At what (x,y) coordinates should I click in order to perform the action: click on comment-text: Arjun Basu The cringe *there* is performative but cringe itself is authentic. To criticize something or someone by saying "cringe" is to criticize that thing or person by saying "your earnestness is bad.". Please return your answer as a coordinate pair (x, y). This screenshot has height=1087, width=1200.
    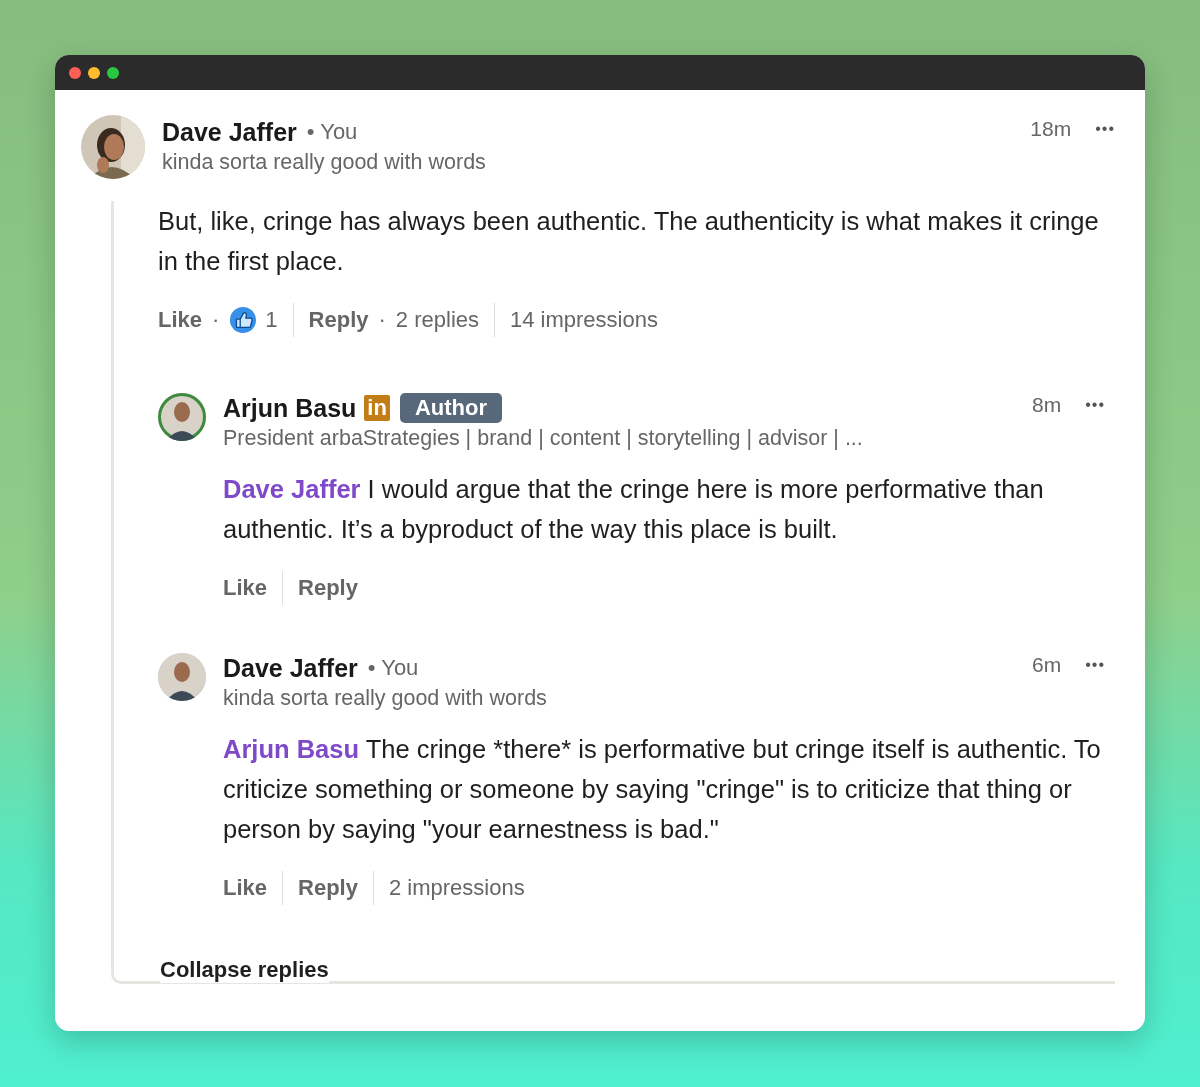
    Looking at the image, I should click on (662, 789).